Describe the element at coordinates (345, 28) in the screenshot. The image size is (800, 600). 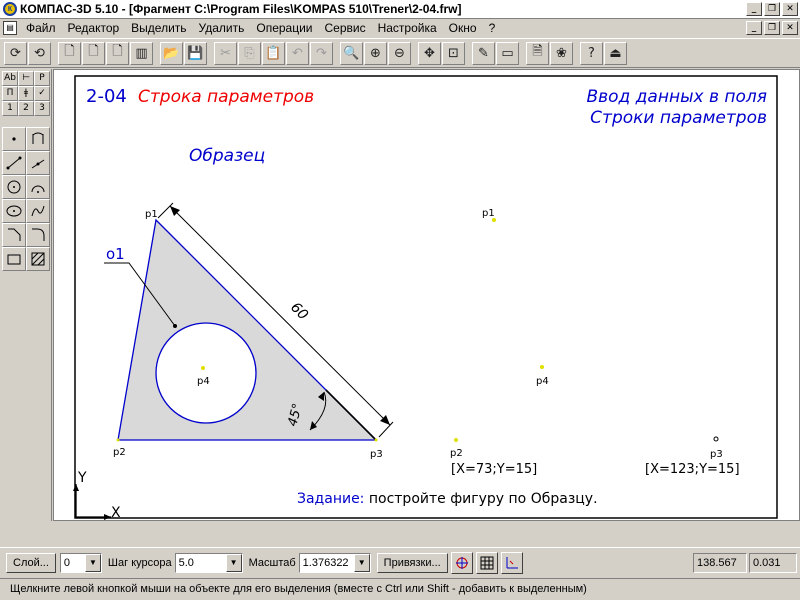
I see `menu-service: Сервис` at that location.